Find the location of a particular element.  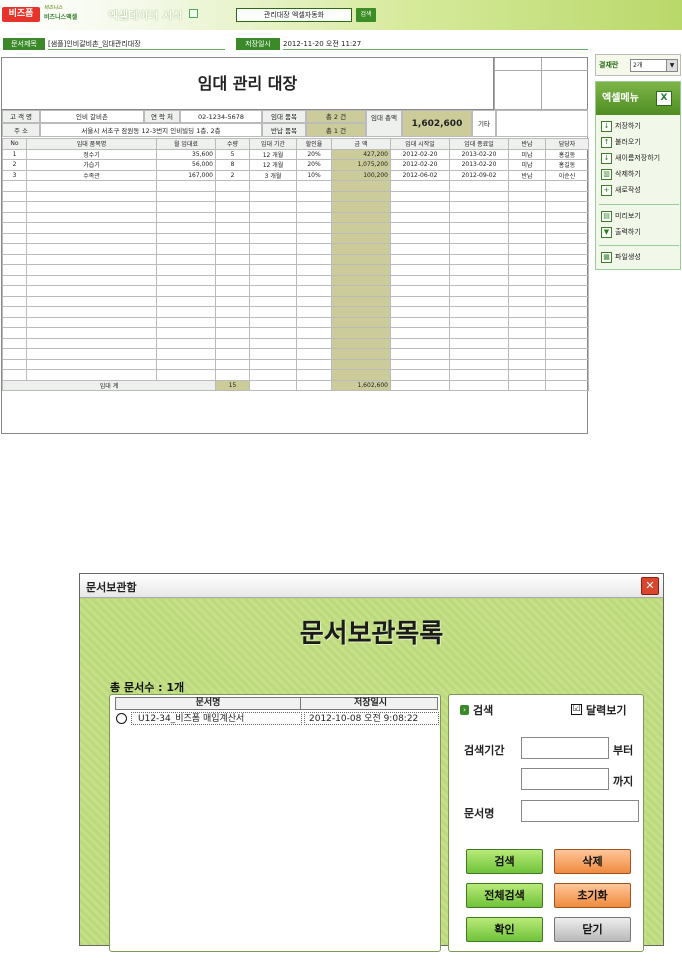

menu-delete: ▥ 삭제하기 is located at coordinates (639, 174).